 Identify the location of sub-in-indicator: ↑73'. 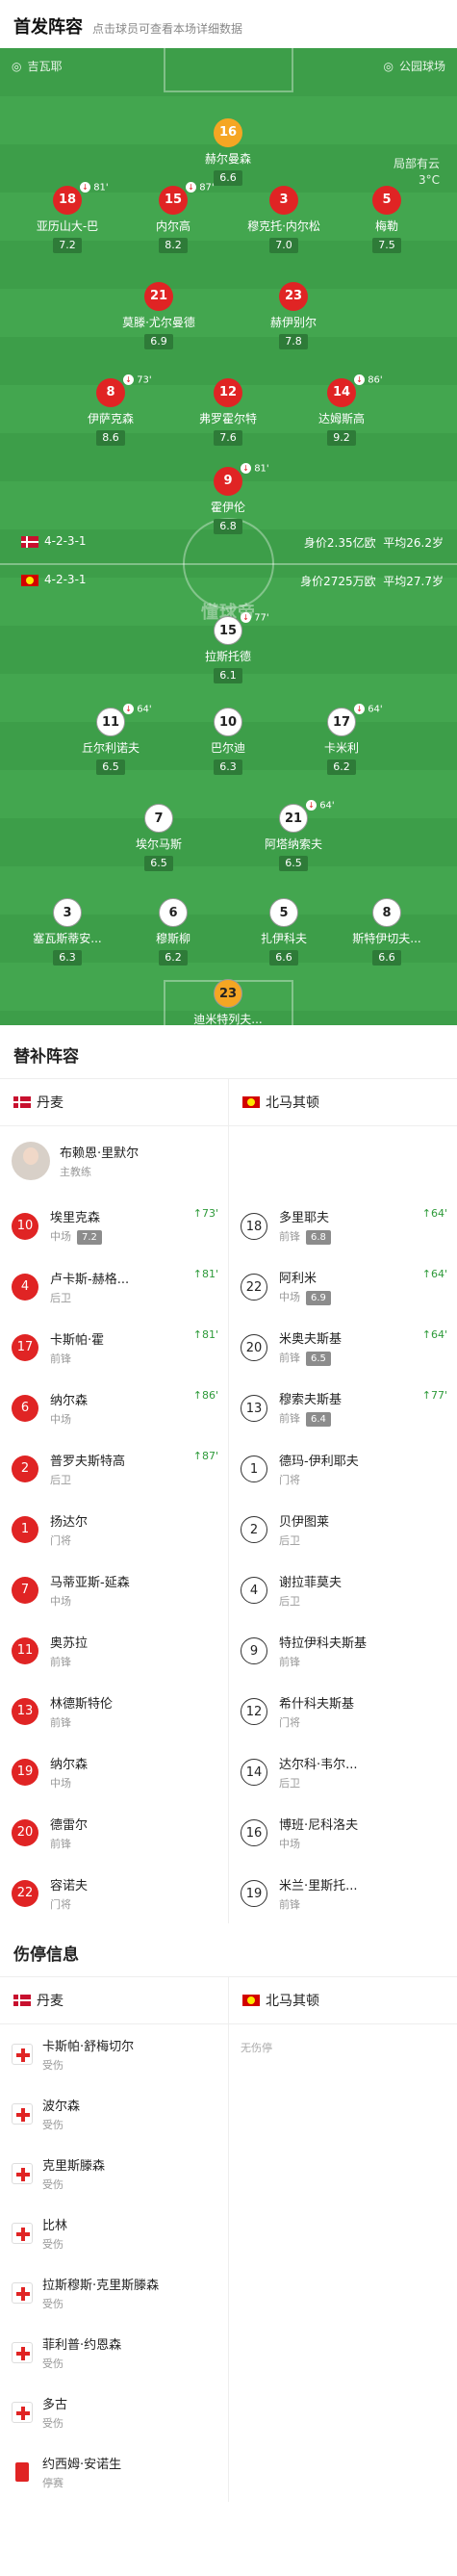
(205, 1213).